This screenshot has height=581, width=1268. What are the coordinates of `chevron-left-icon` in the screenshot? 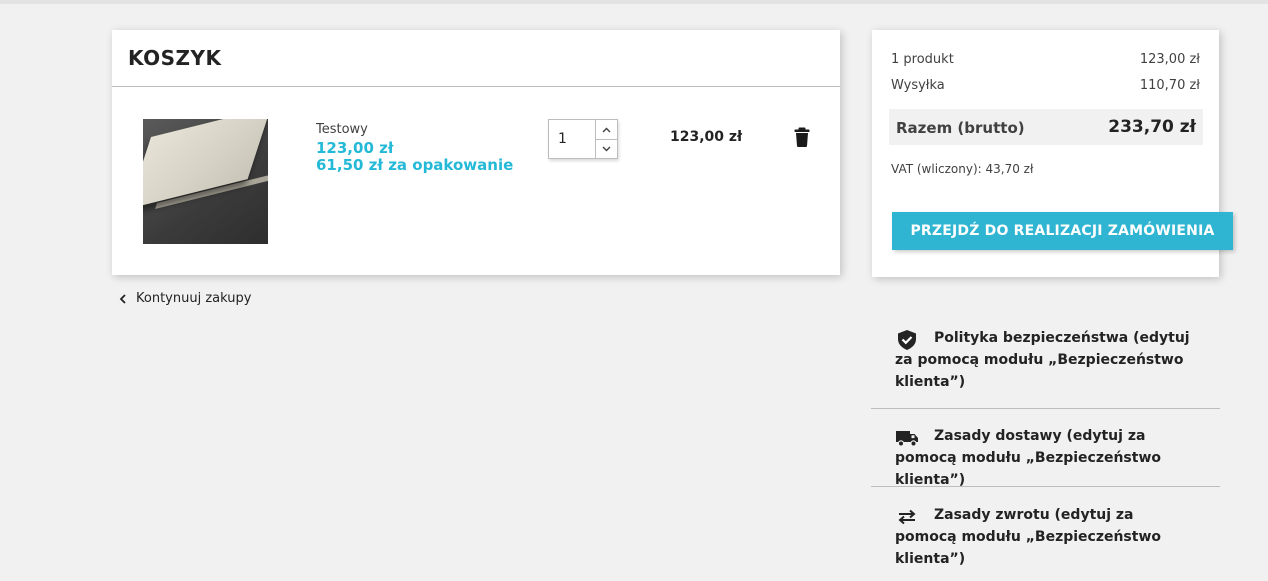 It's located at (122, 298).